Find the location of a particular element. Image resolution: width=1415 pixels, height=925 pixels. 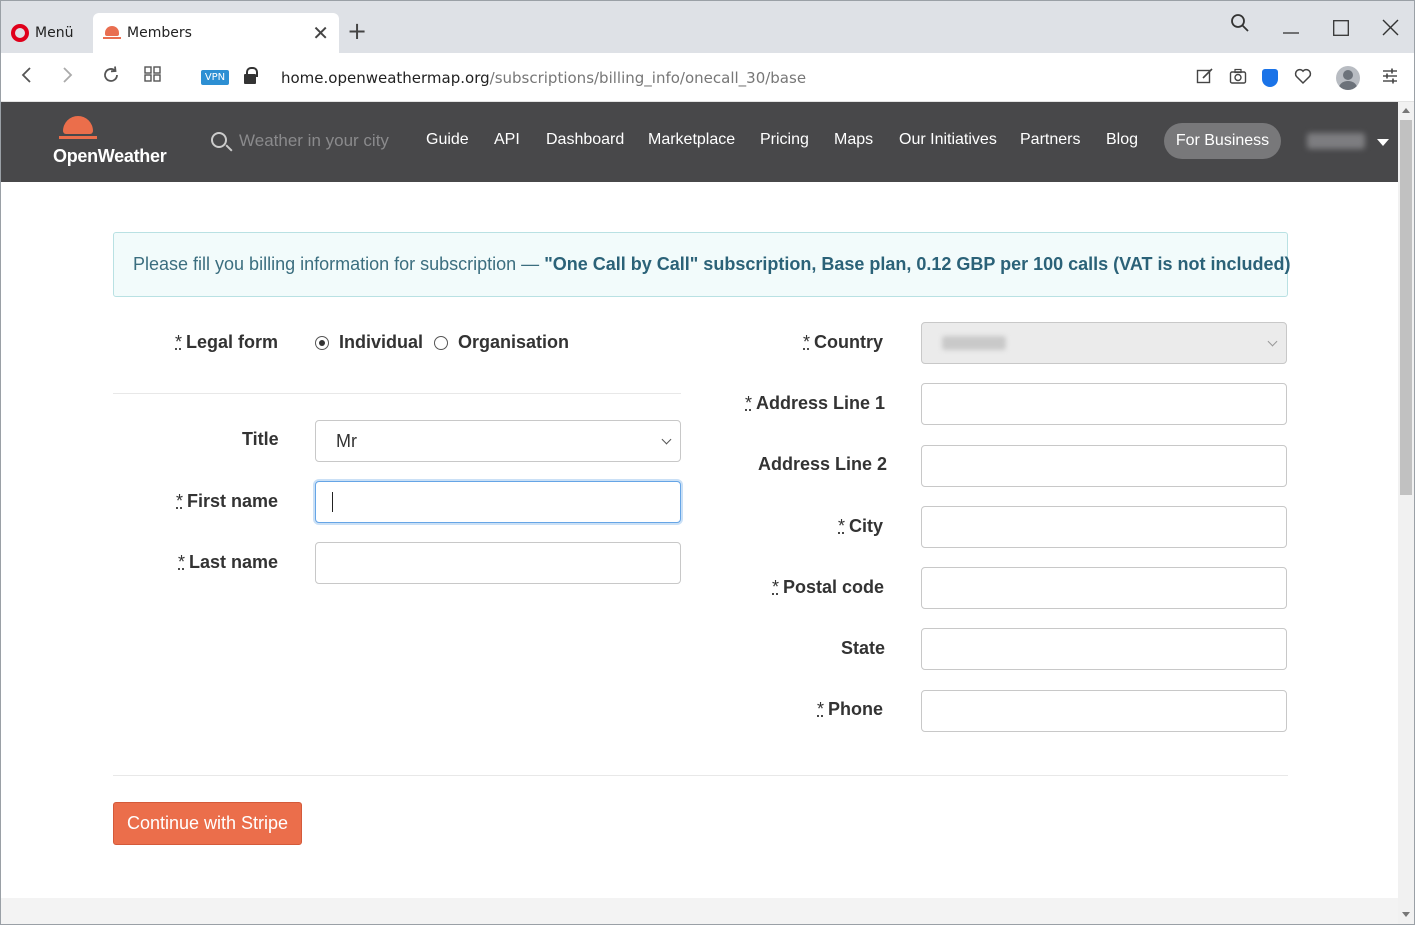

openweather-logo: OpenWeather is located at coordinates (115, 142).